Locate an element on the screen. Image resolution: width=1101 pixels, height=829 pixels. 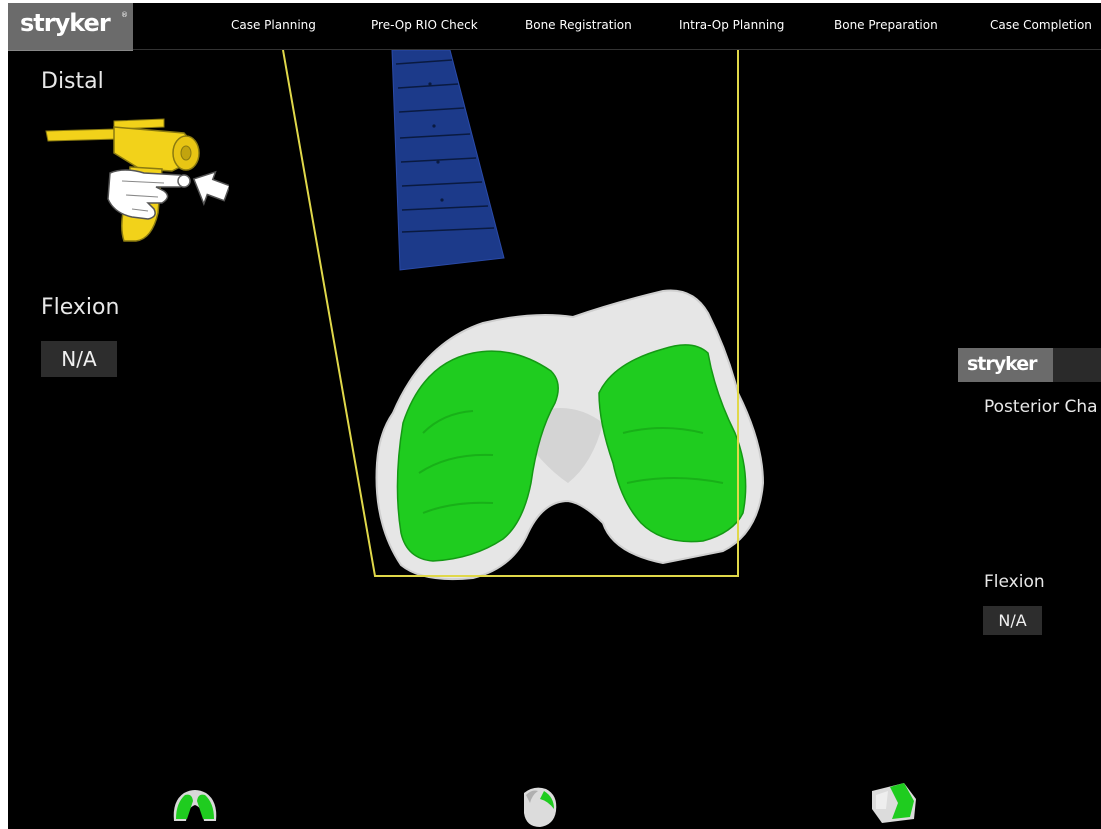
nav-intra-op-planning: Intra-Op Planning is located at coordinates (731, 25).